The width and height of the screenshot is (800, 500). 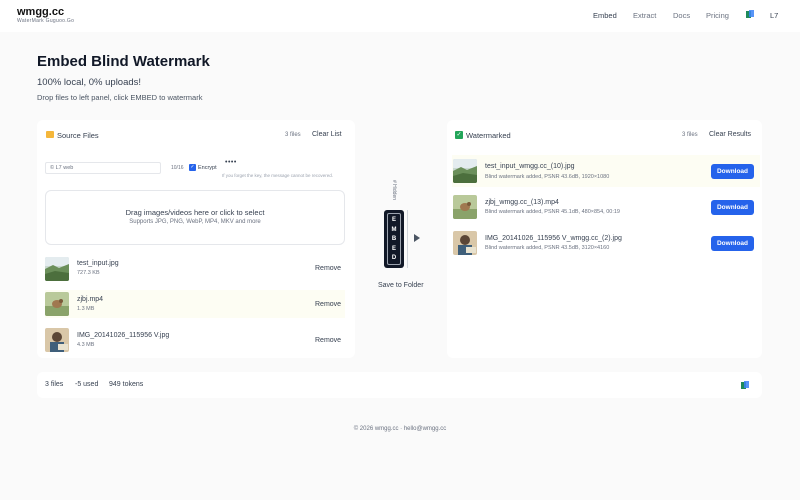 What do you see at coordinates (192, 167) in the screenshot?
I see `encrypt-checkbox: ✓` at bounding box center [192, 167].